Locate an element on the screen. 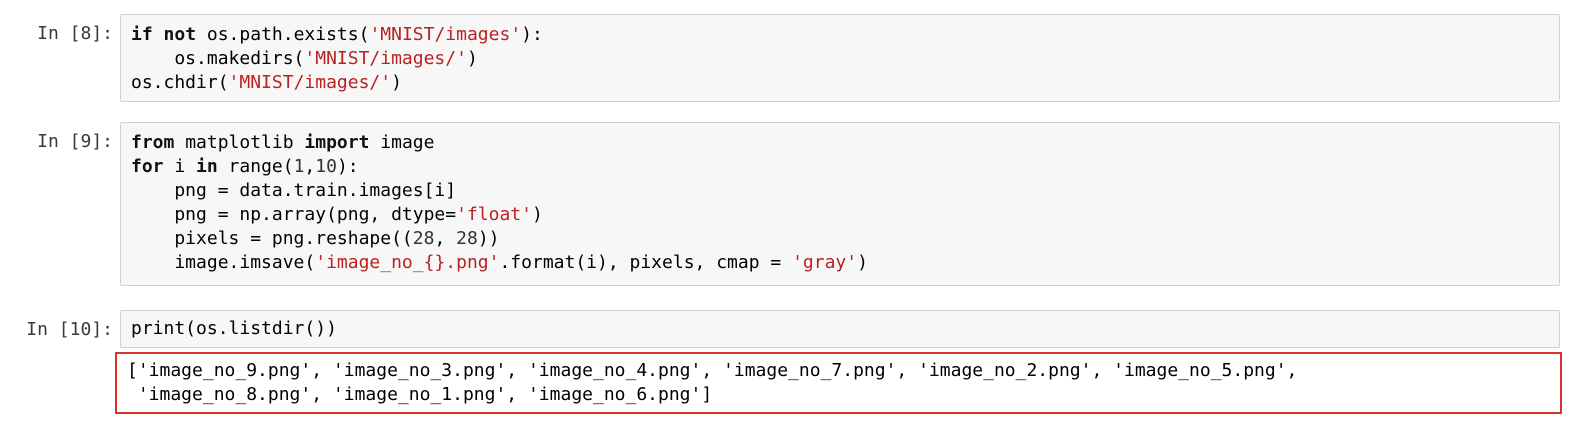  code-text: os.path.exists( is located at coordinates (283, 34).